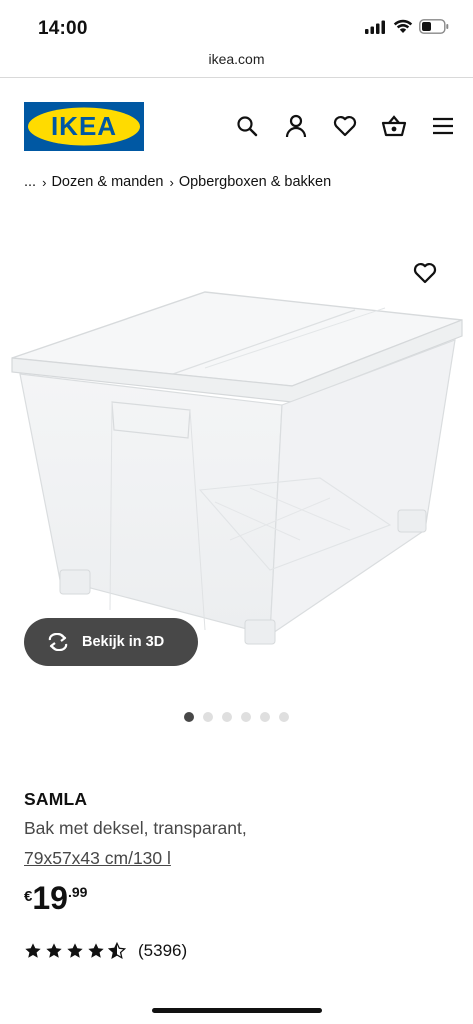 The width and height of the screenshot is (473, 1024). What do you see at coordinates (296, 126) in the screenshot?
I see `account-icon` at bounding box center [296, 126].